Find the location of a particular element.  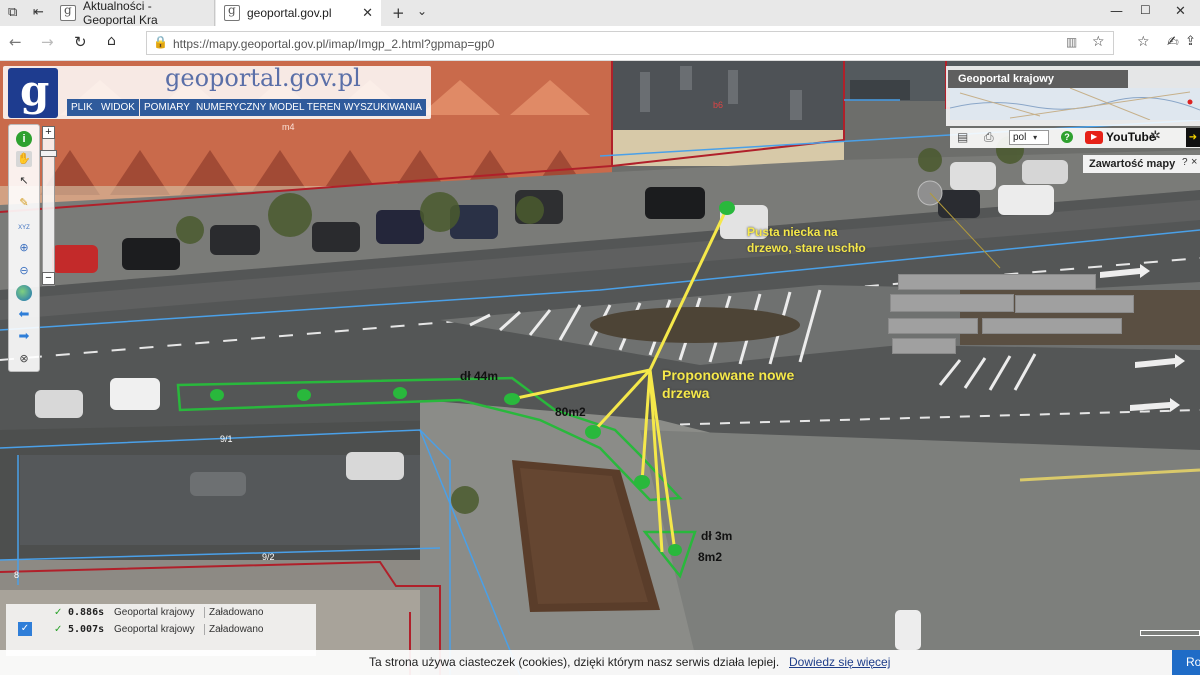

zoom-out-icon: ⊖ is located at coordinates (24, 271).